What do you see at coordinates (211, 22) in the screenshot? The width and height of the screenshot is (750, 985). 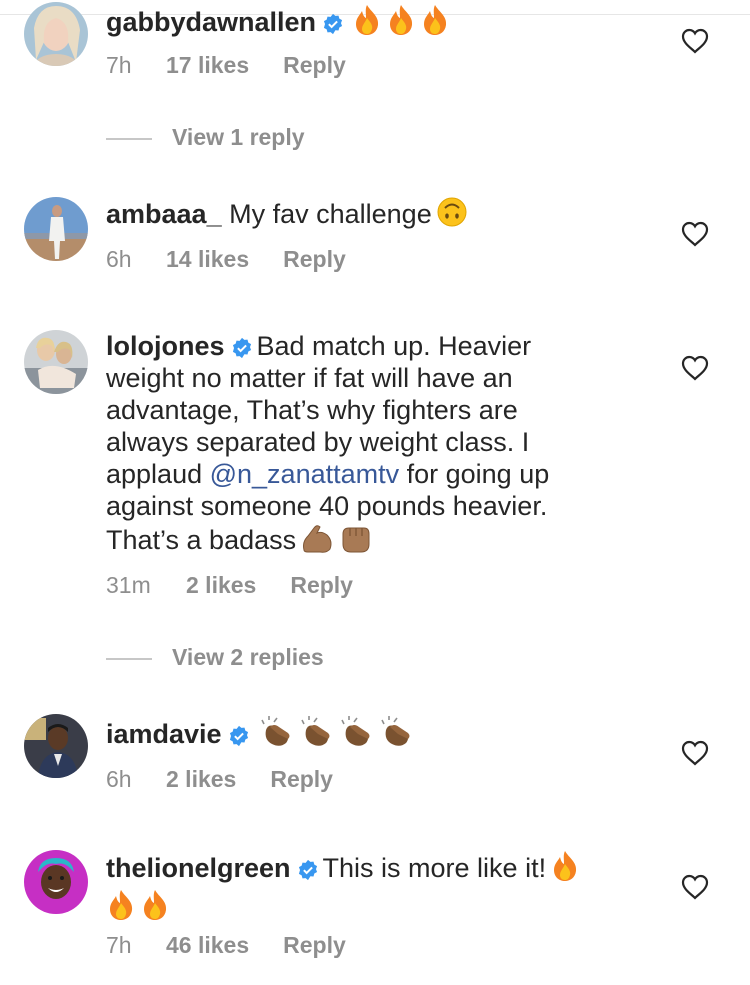 I see `username: gabbydawnallen` at bounding box center [211, 22].